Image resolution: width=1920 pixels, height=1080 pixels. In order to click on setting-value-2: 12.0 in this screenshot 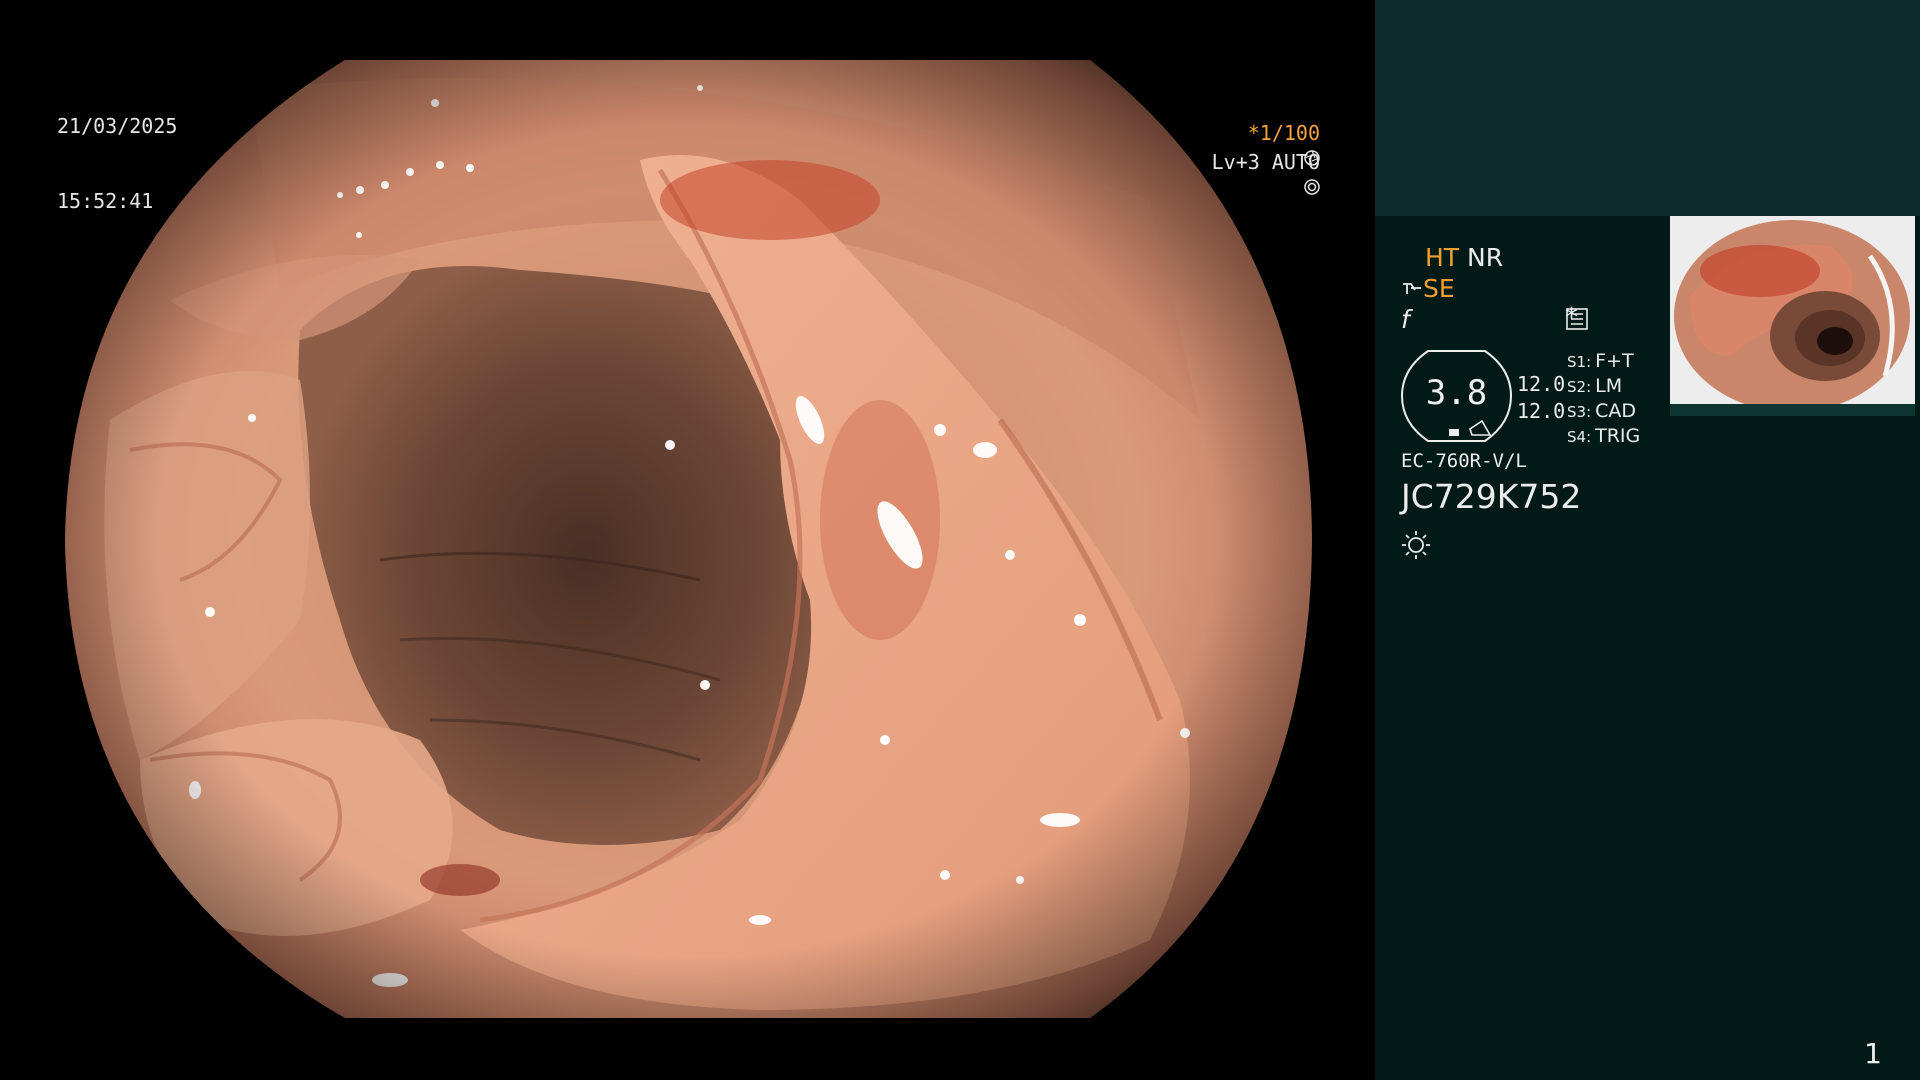, I will do `click(1541, 411)`.